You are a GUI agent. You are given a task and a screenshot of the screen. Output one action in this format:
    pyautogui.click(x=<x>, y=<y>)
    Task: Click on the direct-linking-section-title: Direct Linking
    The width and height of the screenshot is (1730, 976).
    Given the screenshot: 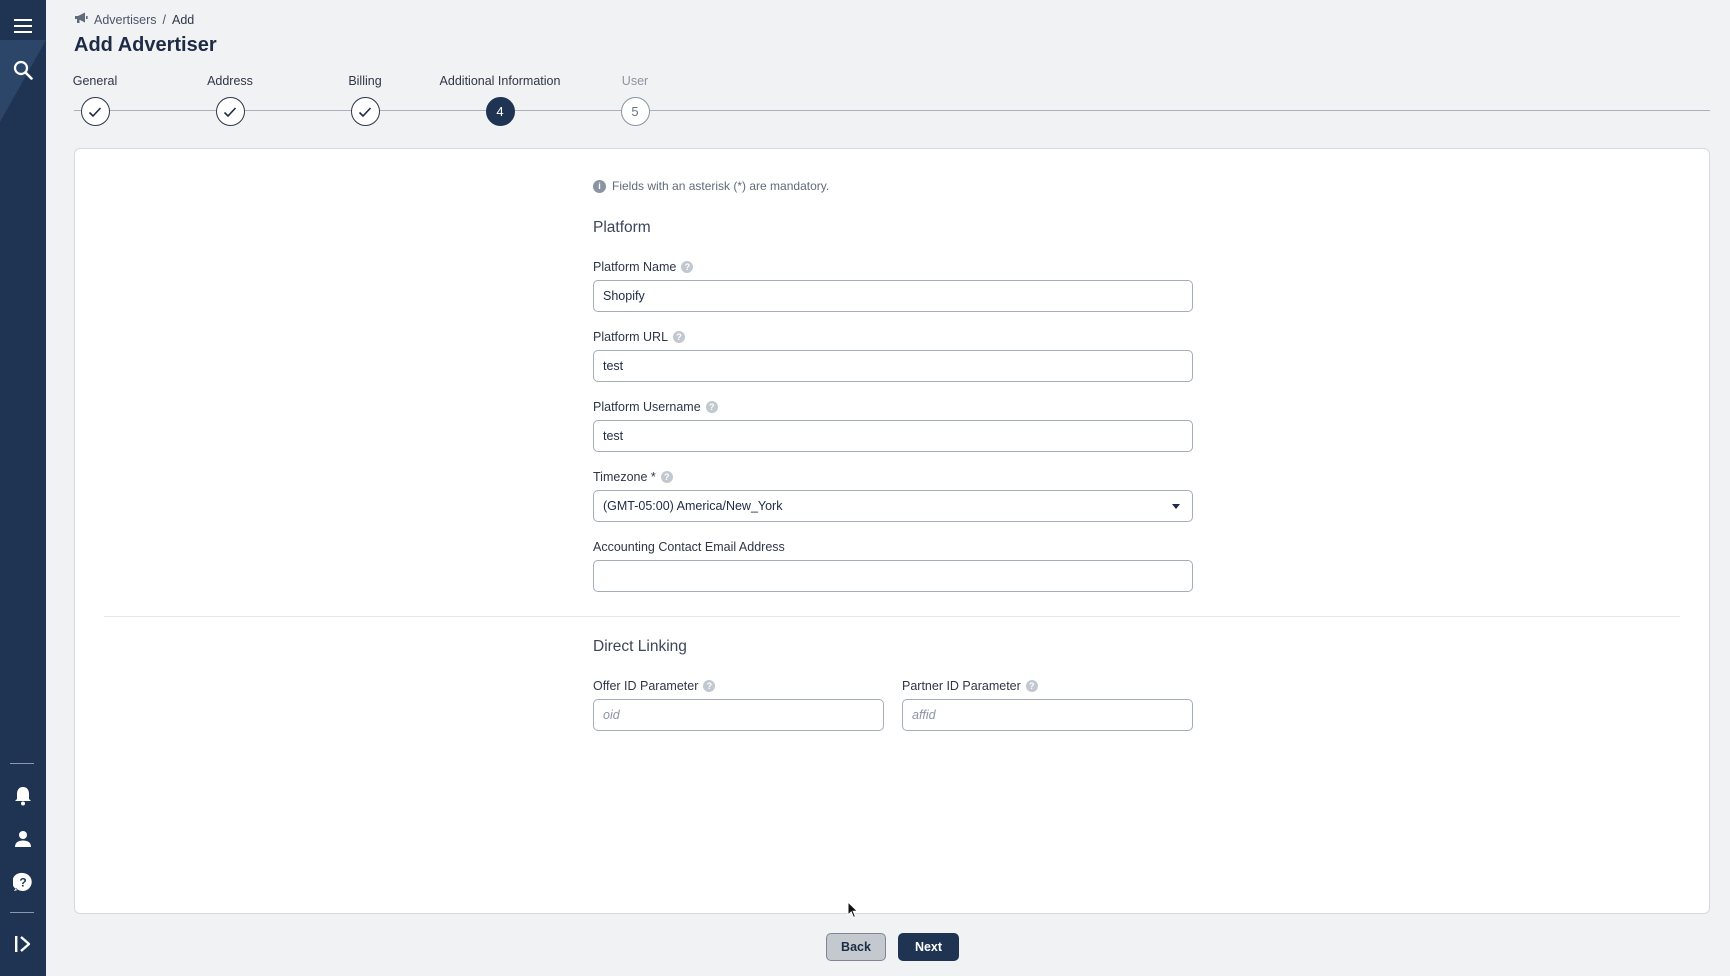 What is the action you would take?
    pyautogui.click(x=640, y=646)
    